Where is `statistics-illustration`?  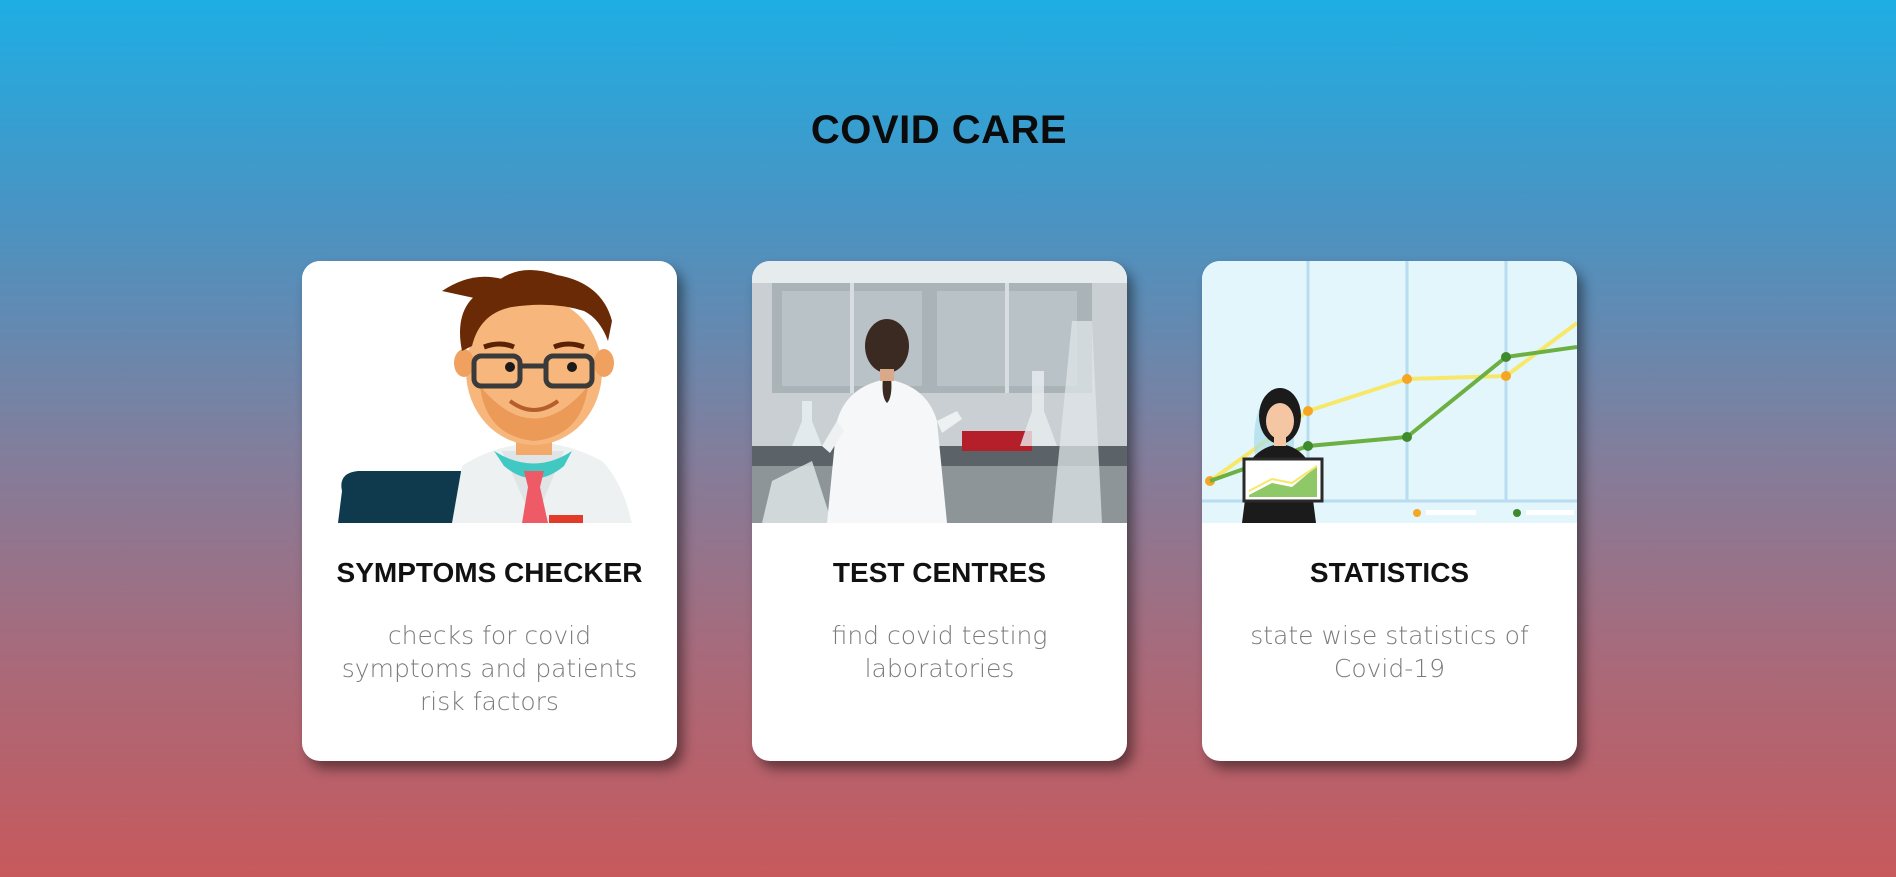
statistics-illustration is located at coordinates (1389, 392).